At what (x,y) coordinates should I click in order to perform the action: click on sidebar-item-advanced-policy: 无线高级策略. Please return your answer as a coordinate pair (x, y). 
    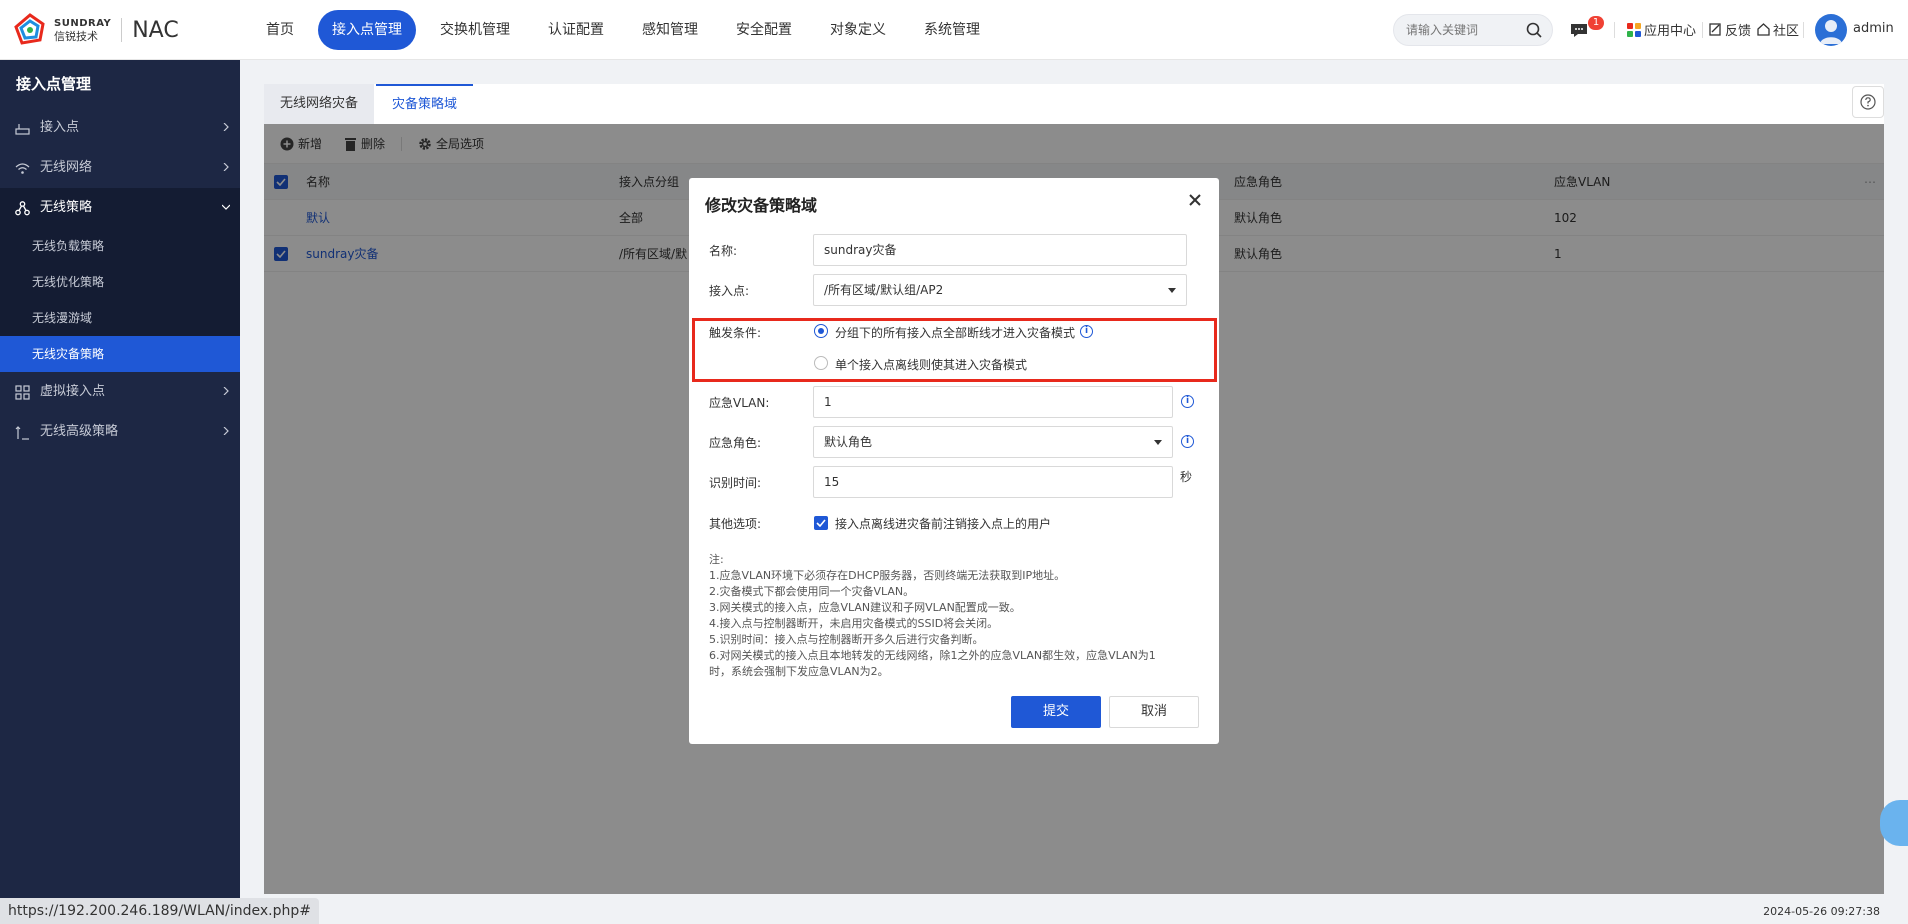
    Looking at the image, I should click on (120, 432).